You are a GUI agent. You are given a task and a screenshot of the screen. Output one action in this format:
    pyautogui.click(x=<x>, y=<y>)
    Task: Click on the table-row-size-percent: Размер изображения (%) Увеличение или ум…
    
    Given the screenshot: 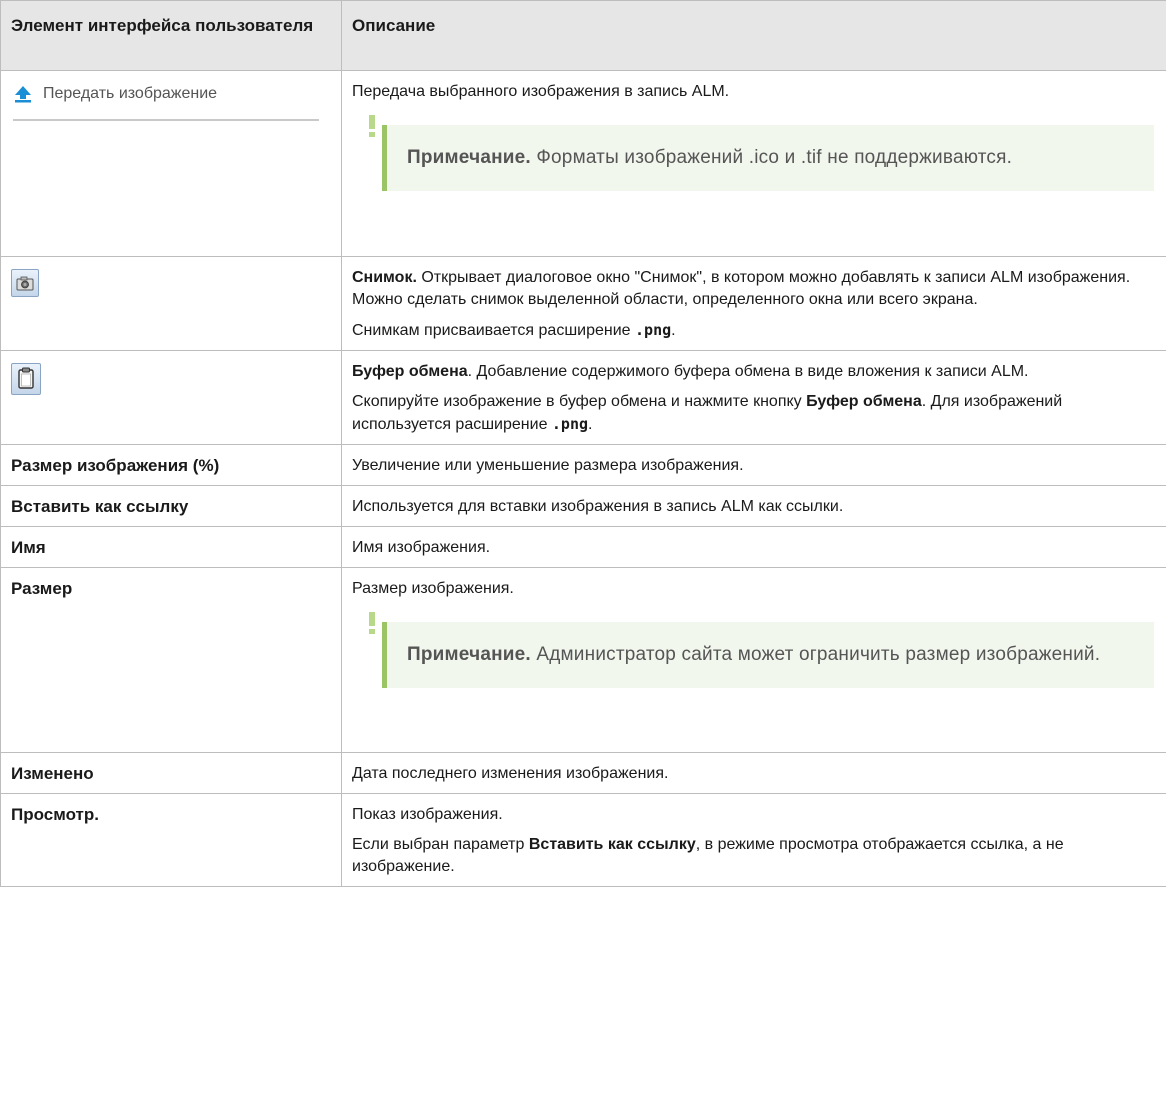 What is the action you would take?
    pyautogui.click(x=583, y=465)
    